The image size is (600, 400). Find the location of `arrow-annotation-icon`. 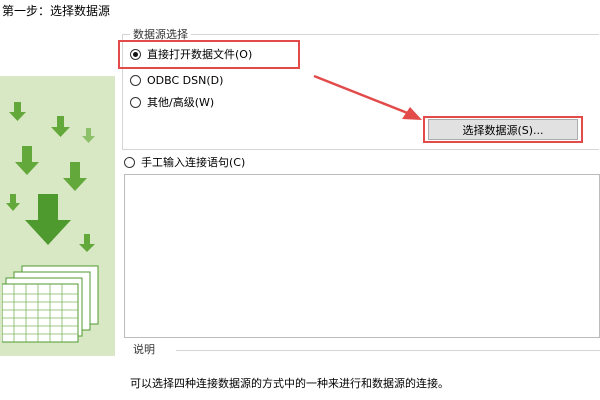

arrow-annotation-icon is located at coordinates (367, 97).